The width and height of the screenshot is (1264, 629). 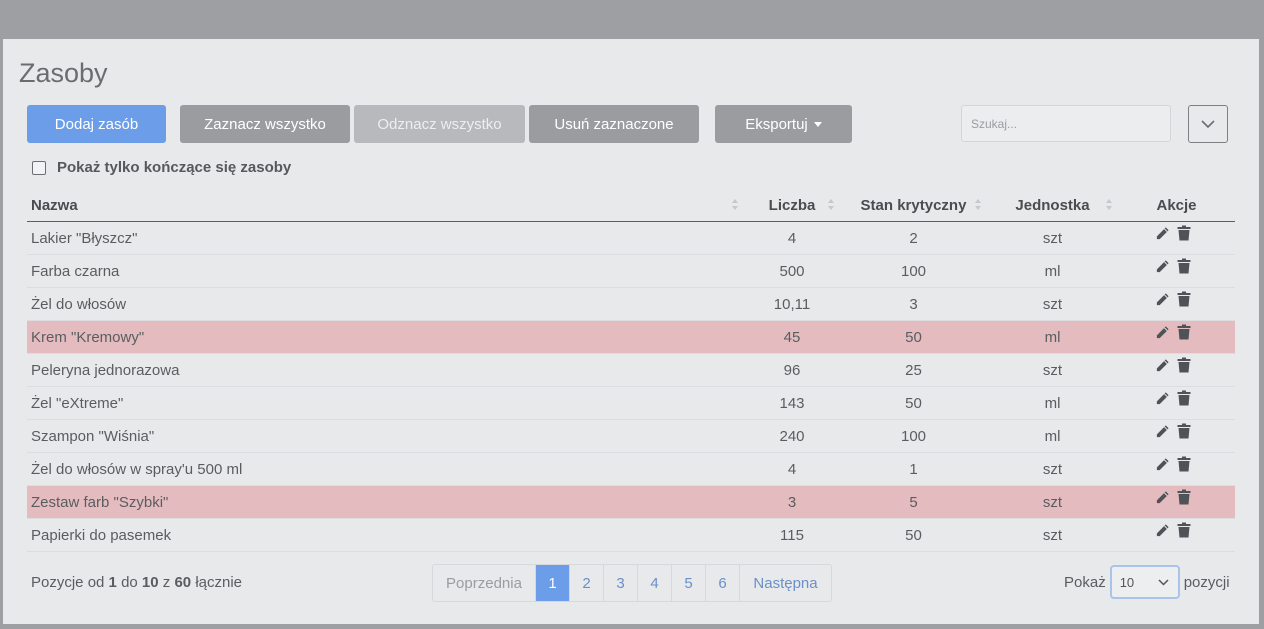 I want to click on export-label: Eksportuj, so click(x=776, y=124).